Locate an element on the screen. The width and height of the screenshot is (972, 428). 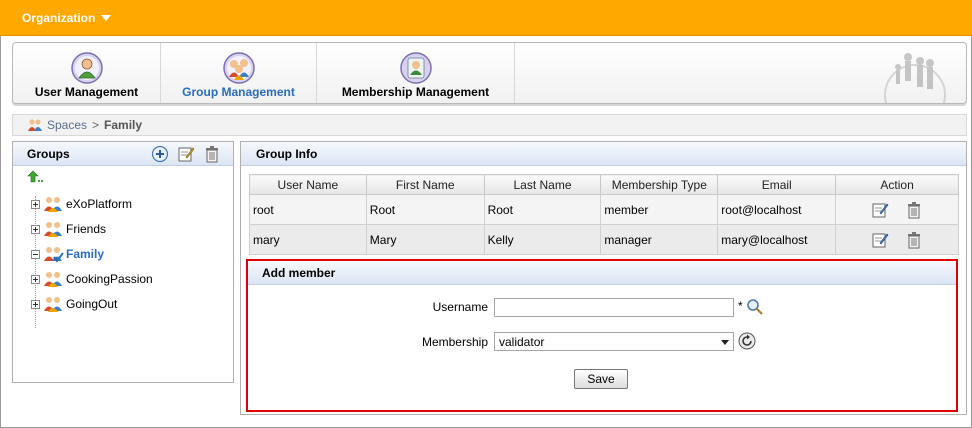
add-member-header: Add member is located at coordinates (602, 273).